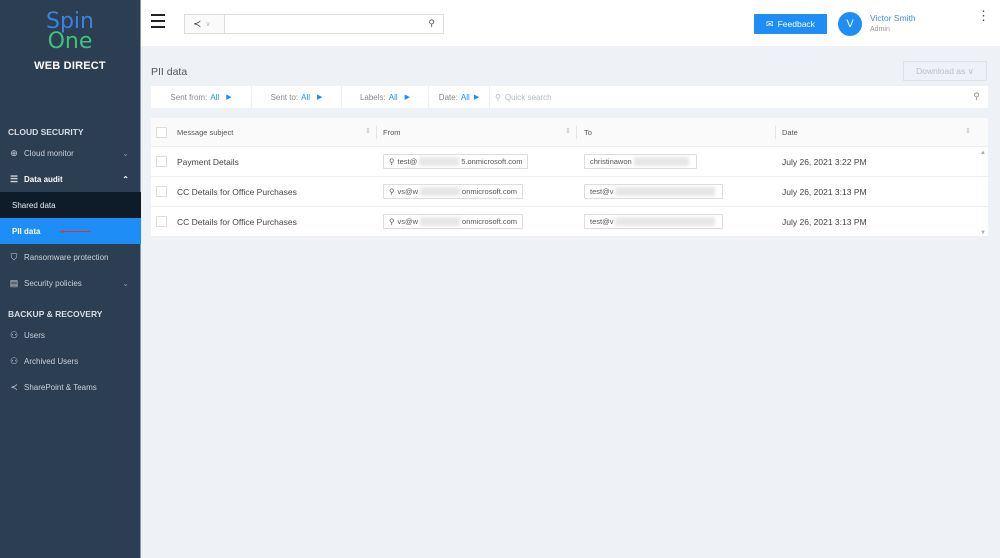 This screenshot has width=1000, height=558. Describe the element at coordinates (14, 256) in the screenshot. I see `shield-icon: ⛉` at that location.